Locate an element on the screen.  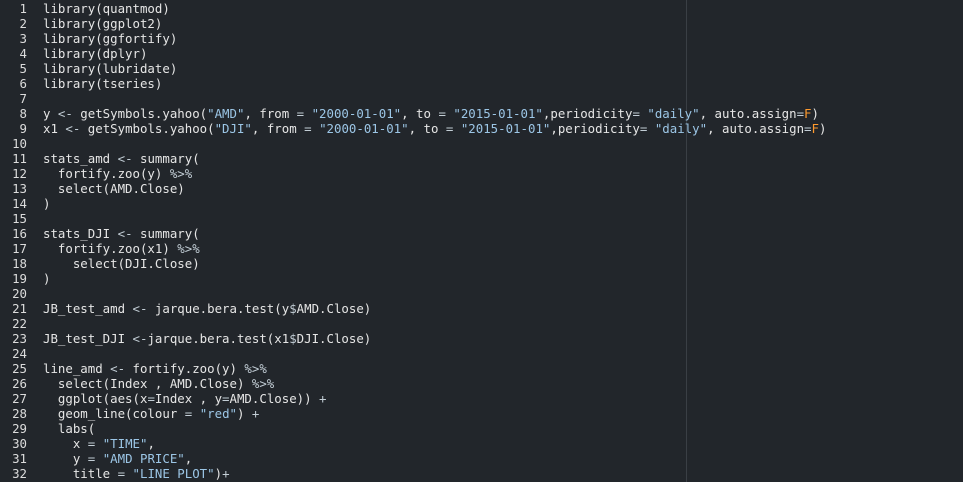
line-number: 25 is located at coordinates (19, 368).